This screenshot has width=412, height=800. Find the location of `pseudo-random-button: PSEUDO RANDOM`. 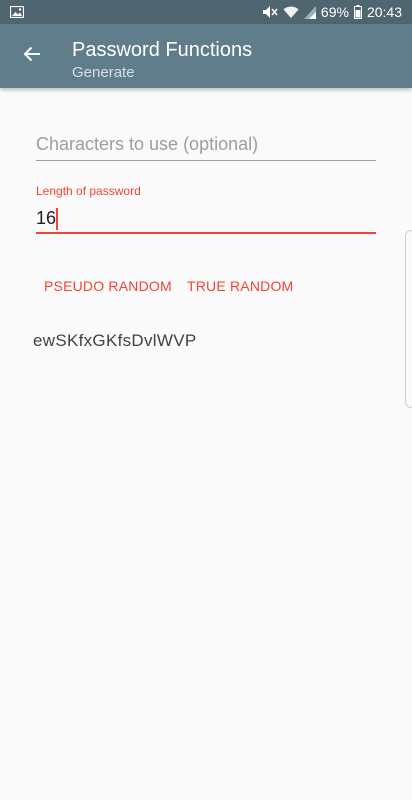

pseudo-random-button: PSEUDO RANDOM is located at coordinates (108, 286).